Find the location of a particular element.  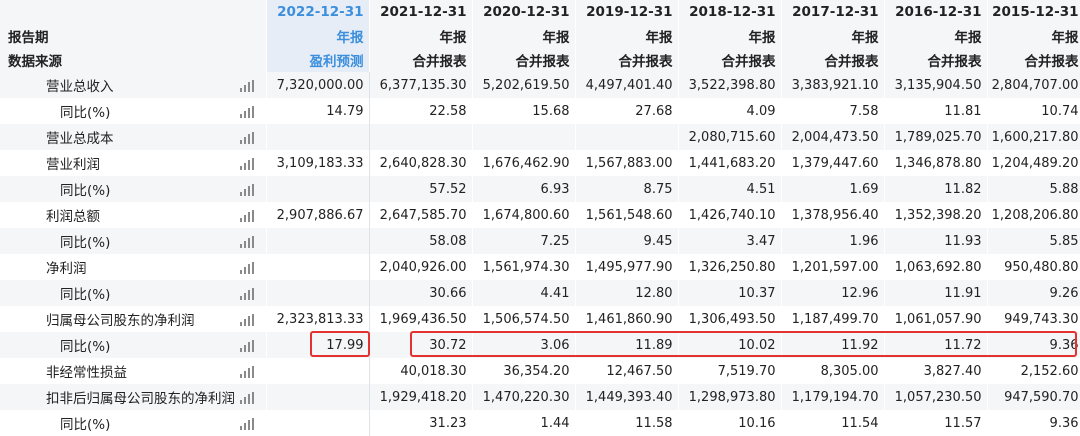

table-cell: 3.47 is located at coordinates (730, 241).